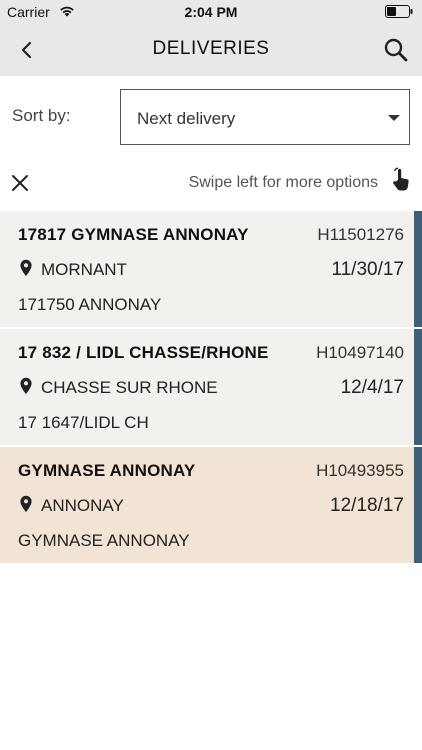 The image size is (422, 750). Describe the element at coordinates (367, 505) in the screenshot. I see `delivery-date: 12/18/17` at that location.